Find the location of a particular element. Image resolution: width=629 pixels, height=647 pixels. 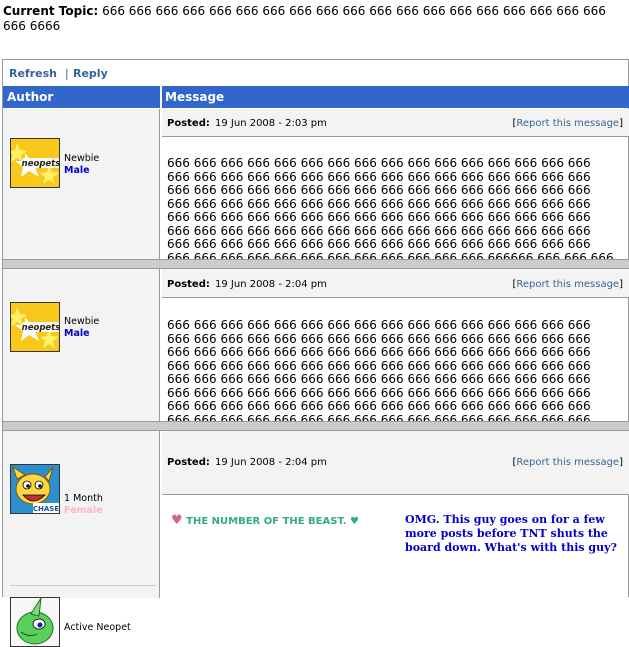

chase-avatar: CHASE is located at coordinates (35, 489).